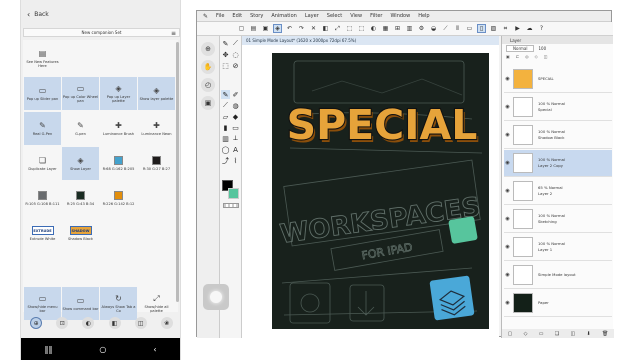  Describe the element at coordinates (517, 28) in the screenshot. I see `timelapse-icon: ▶` at that location.